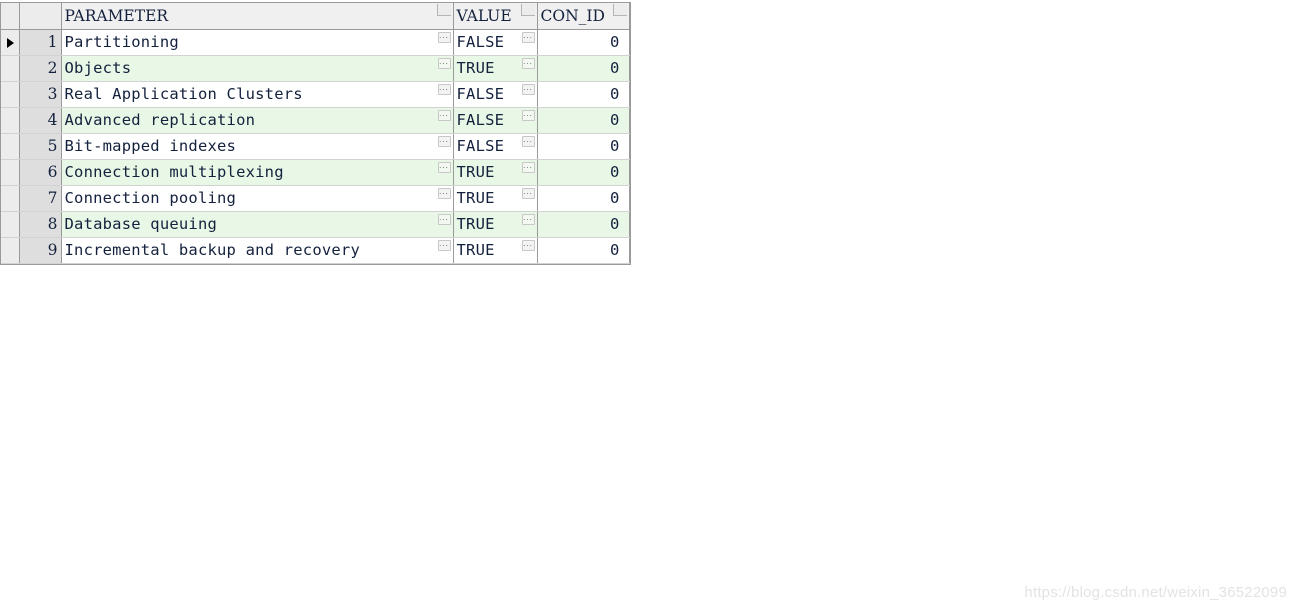 The width and height of the screenshot is (1303, 609). Describe the element at coordinates (443, 10) in the screenshot. I see `column-resize-handle-parameter` at that location.